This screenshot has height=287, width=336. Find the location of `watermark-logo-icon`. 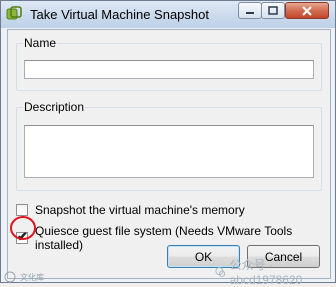

watermark-logo-icon is located at coordinates (10, 277).